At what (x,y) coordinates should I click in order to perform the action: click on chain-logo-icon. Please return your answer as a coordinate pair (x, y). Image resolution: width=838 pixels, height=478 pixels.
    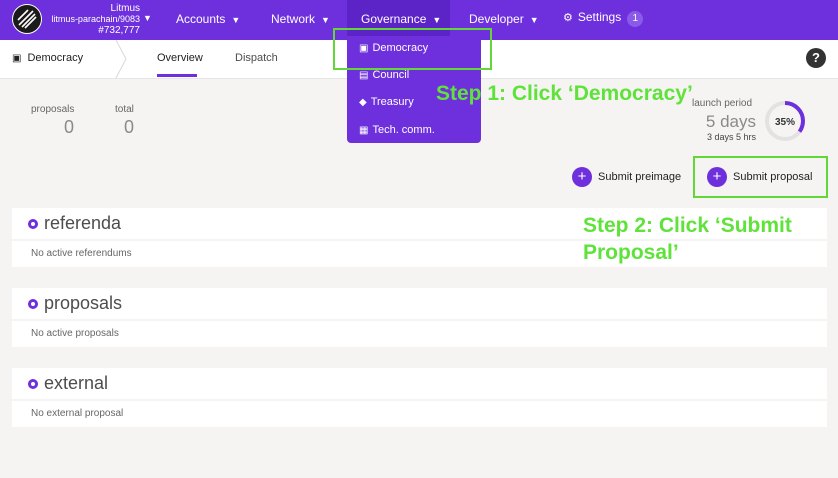
    Looking at the image, I should click on (27, 19).